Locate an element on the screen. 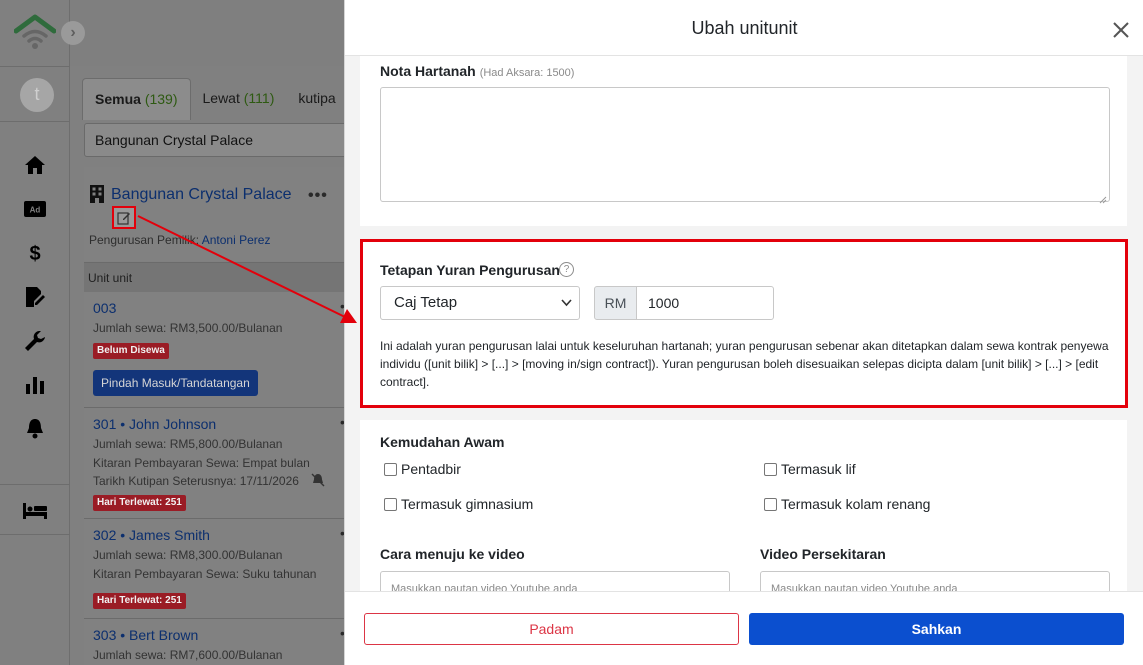  cancel-button: Padam is located at coordinates (551, 629).